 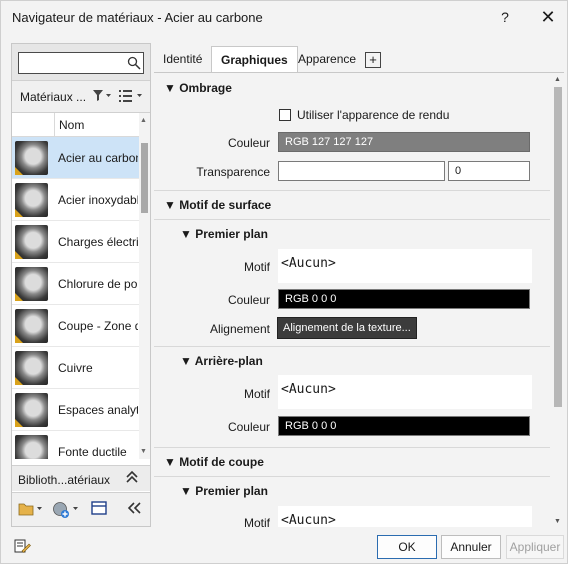 I want to click on library-footer-label: Biblioth...atériaux, so click(x=64, y=480).